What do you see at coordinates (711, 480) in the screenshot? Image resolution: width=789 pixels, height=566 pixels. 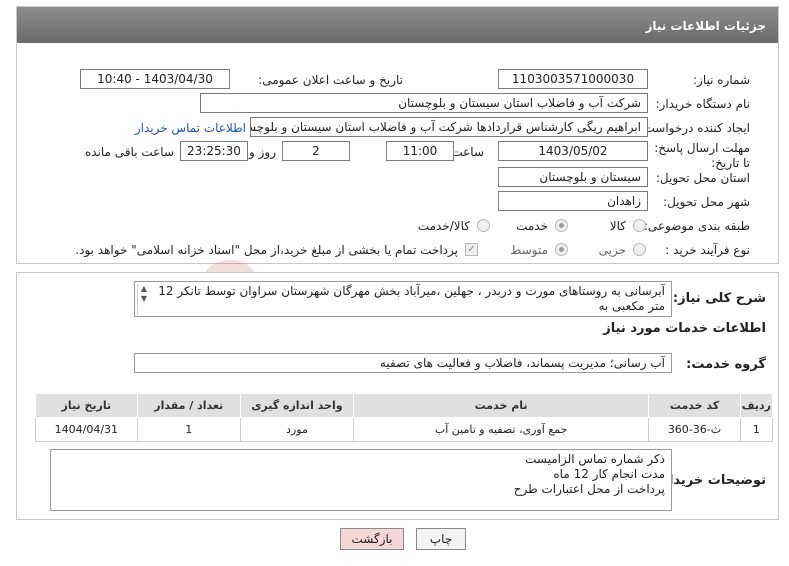 I see `buyer-notes-label: توضیحات خریدار:` at bounding box center [711, 480].